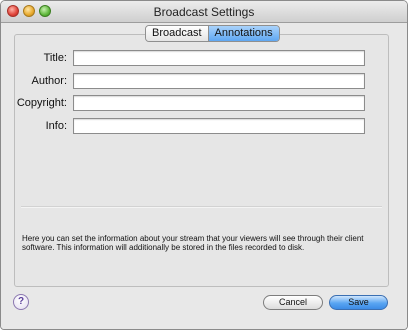 The image size is (408, 330). I want to click on copyright-label: Copyright:, so click(41, 103).